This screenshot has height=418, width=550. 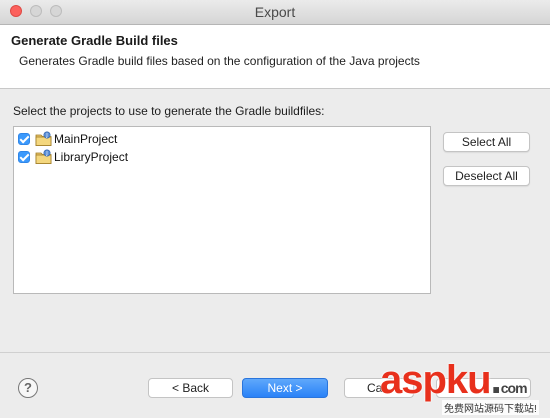 I want to click on next-button: Next >, so click(x=285, y=388).